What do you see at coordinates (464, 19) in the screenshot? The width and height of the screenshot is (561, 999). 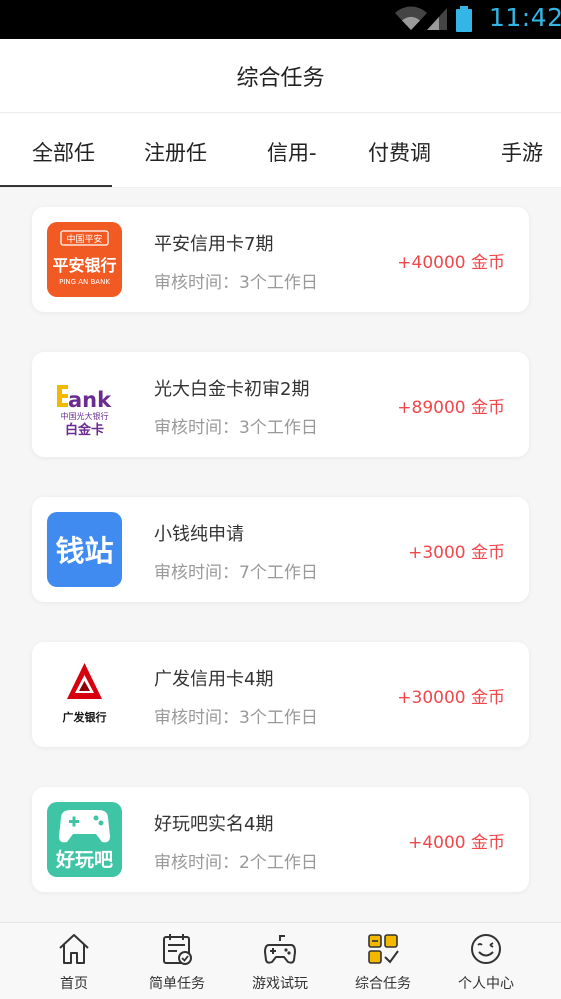 I see `battery-icon` at bounding box center [464, 19].